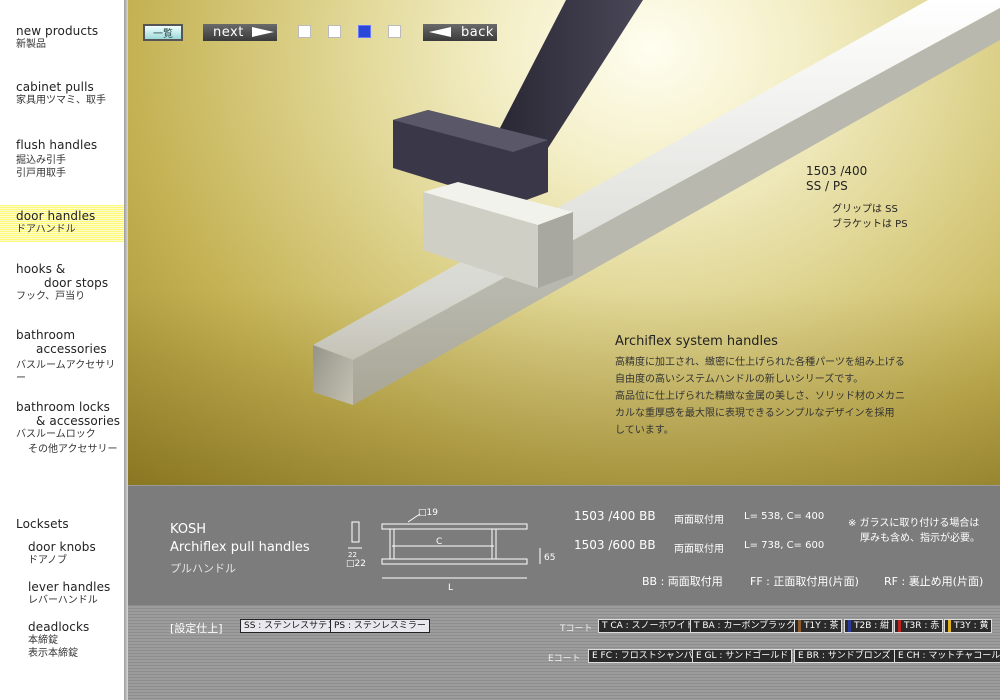 This screenshot has width=1000, height=700. Describe the element at coordinates (564, 659) in the screenshot. I see `e-coat-label: Eコート` at that location.